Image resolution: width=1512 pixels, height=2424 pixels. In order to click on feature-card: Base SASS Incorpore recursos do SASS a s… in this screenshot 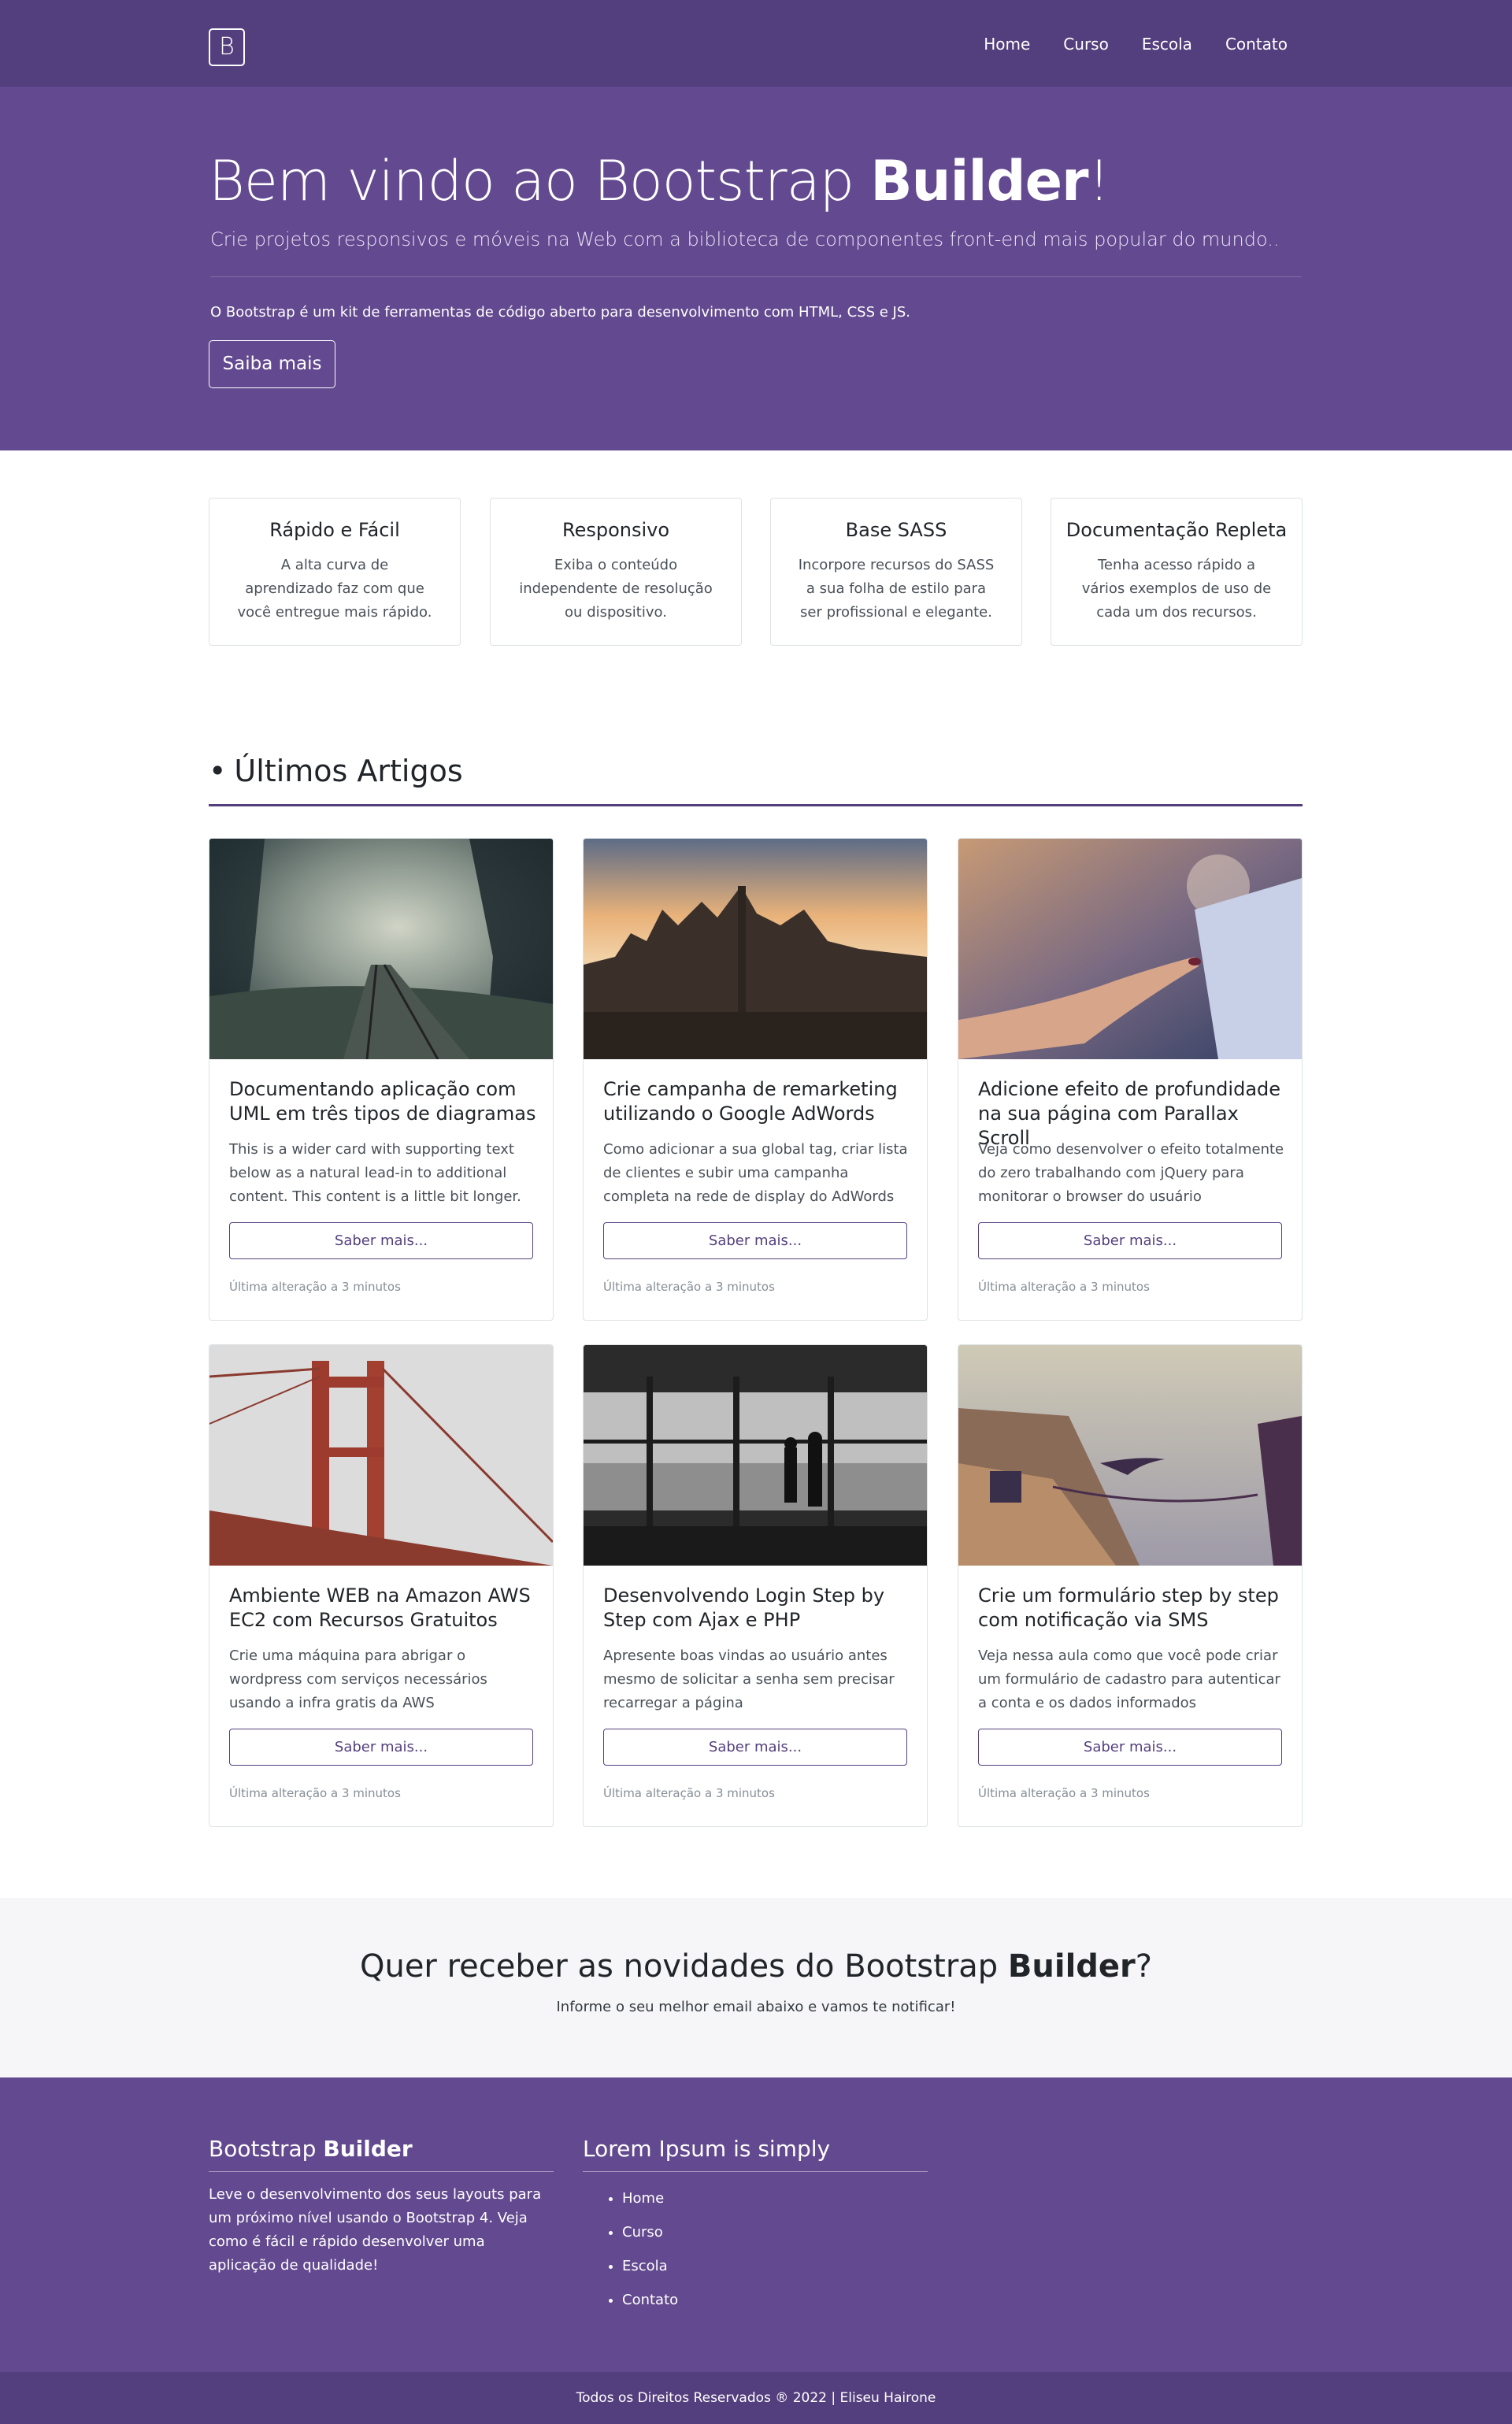, I will do `click(896, 572)`.